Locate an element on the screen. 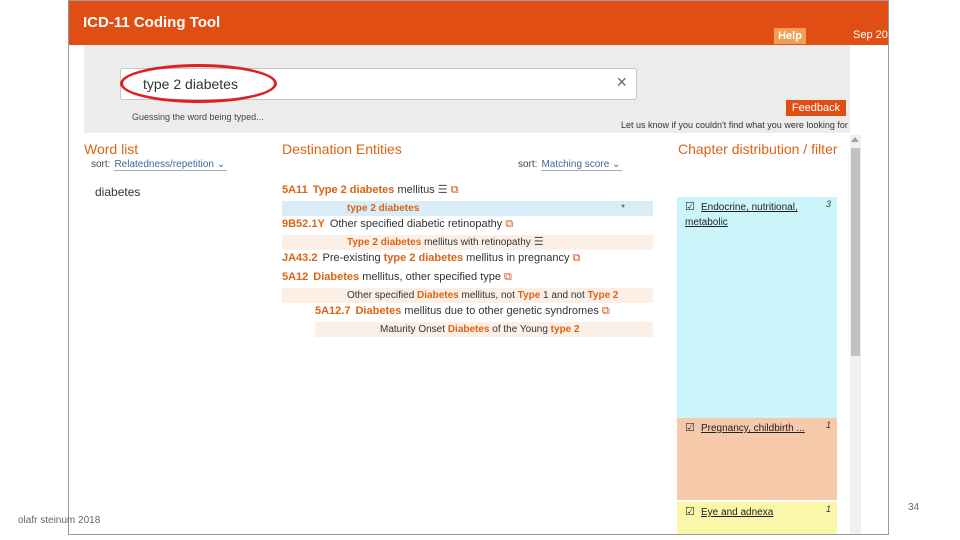  chapter-heading: Chapter distribution / filter is located at coordinates (758, 149).